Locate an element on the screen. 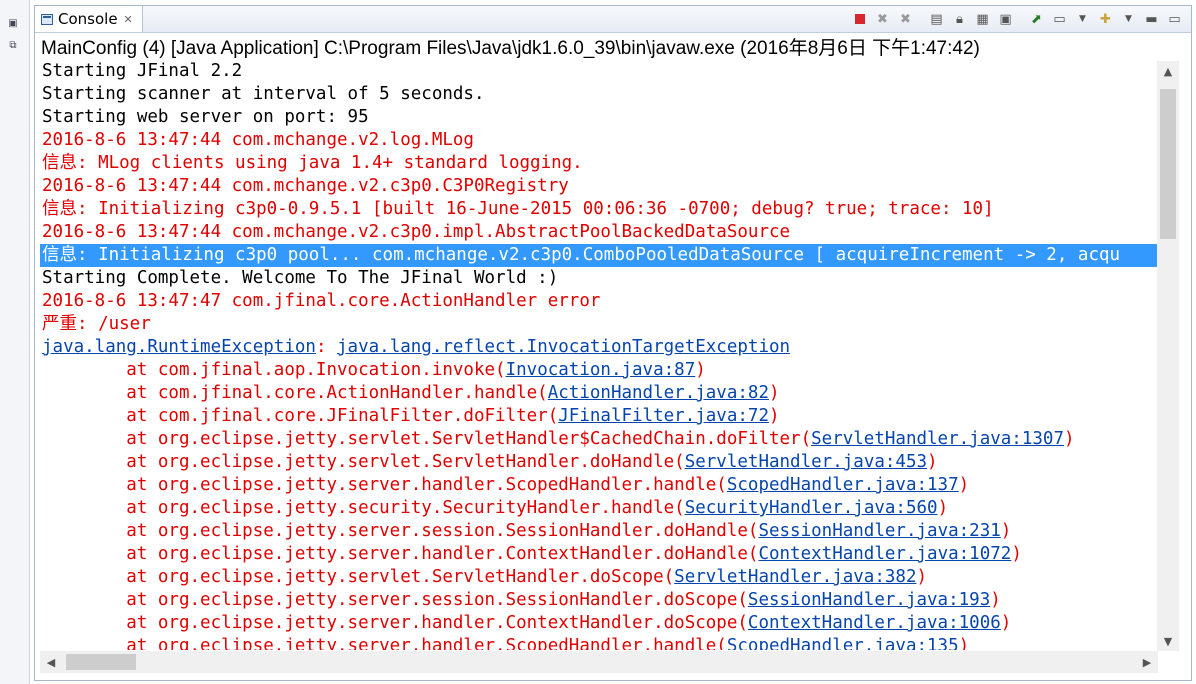 Image resolution: width=1196 pixels, height=684 pixels. stack-frame-text: at com.jfinal.core.ActionHandler.handle( is located at coordinates (295, 393).